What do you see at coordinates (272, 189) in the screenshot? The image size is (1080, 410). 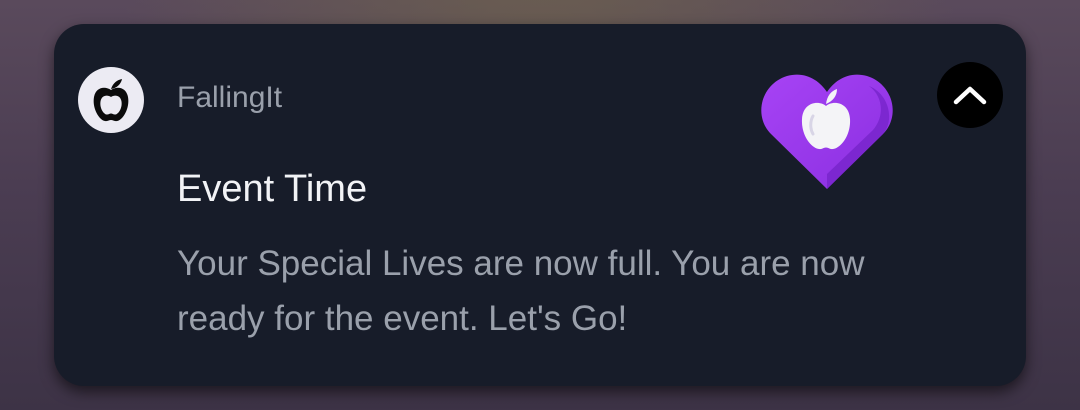 I see `notification-title: Event Time` at bounding box center [272, 189].